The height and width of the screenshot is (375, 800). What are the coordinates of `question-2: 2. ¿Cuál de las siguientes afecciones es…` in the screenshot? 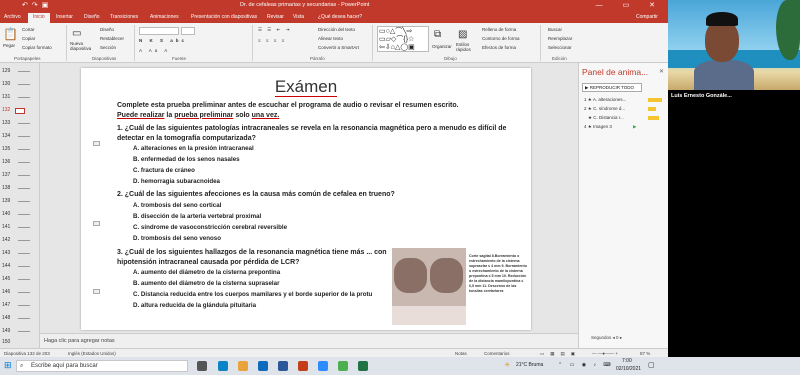 It's located at (312, 195).